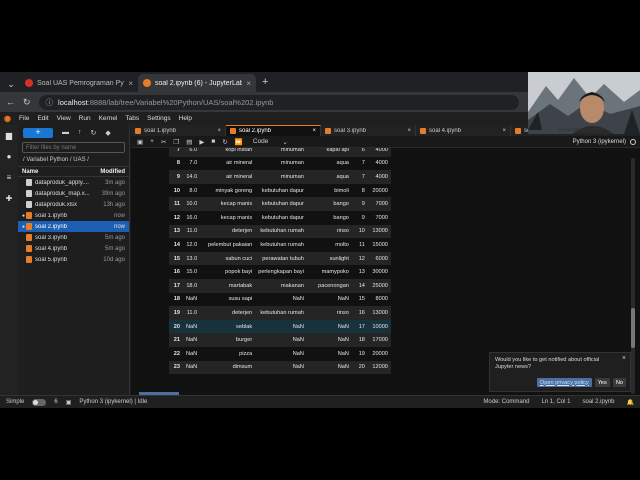  Describe the element at coordinates (193, 163) in the screenshot. I see `table-cell: 7.0` at that location.